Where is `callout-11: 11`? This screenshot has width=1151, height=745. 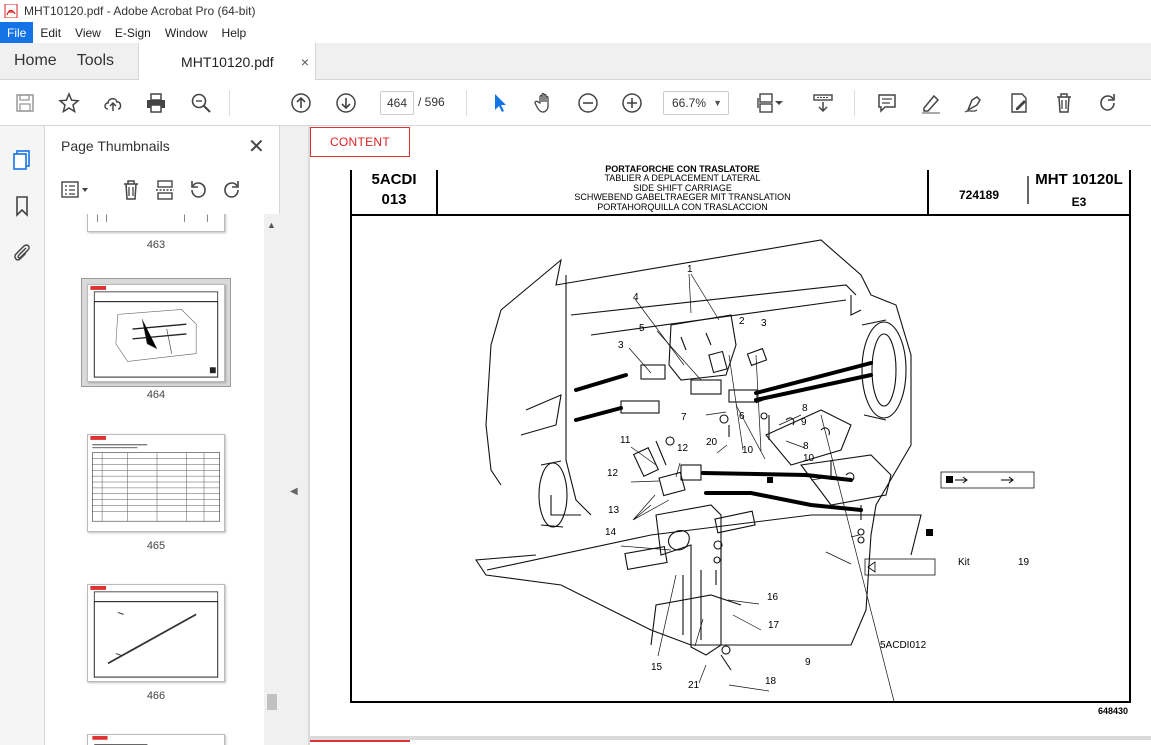 callout-11: 11 is located at coordinates (625, 440).